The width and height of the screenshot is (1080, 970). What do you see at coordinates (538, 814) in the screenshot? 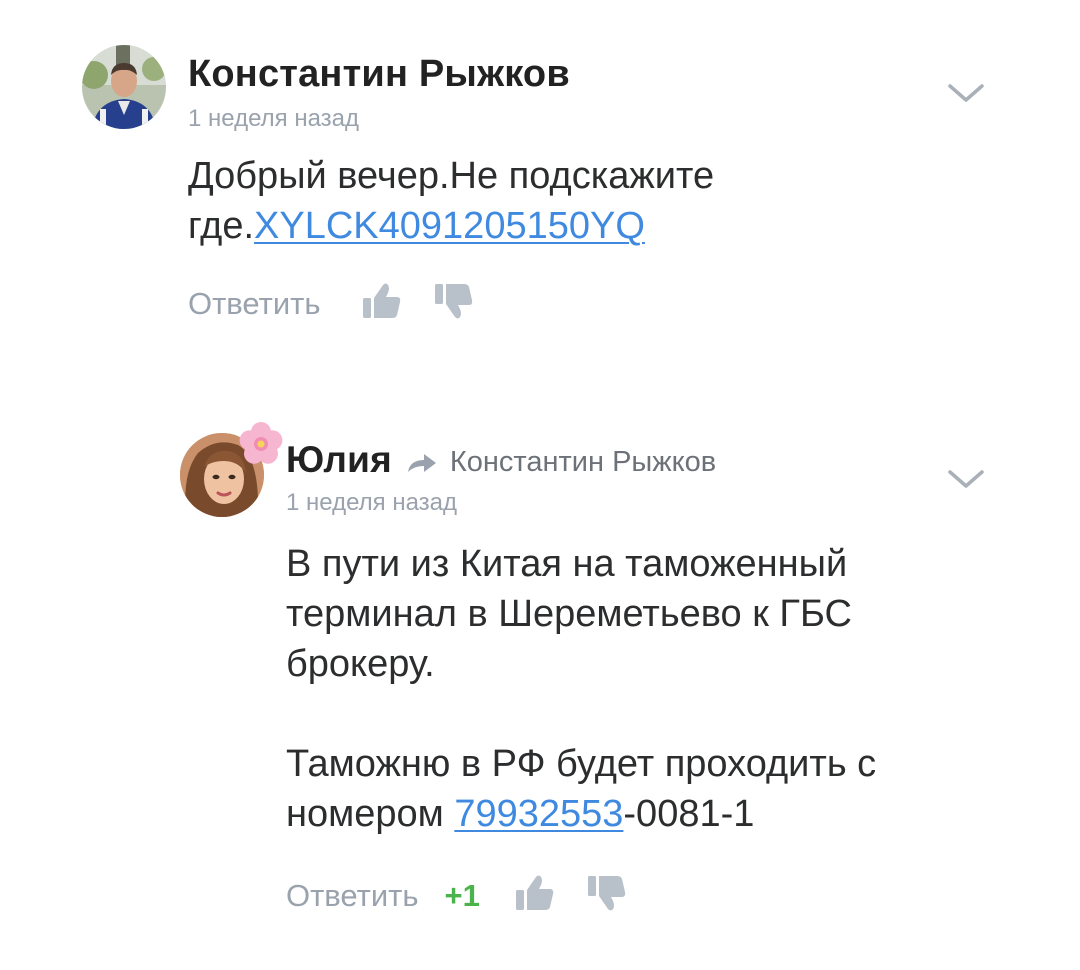
I see `phone-link: 79932553` at bounding box center [538, 814].